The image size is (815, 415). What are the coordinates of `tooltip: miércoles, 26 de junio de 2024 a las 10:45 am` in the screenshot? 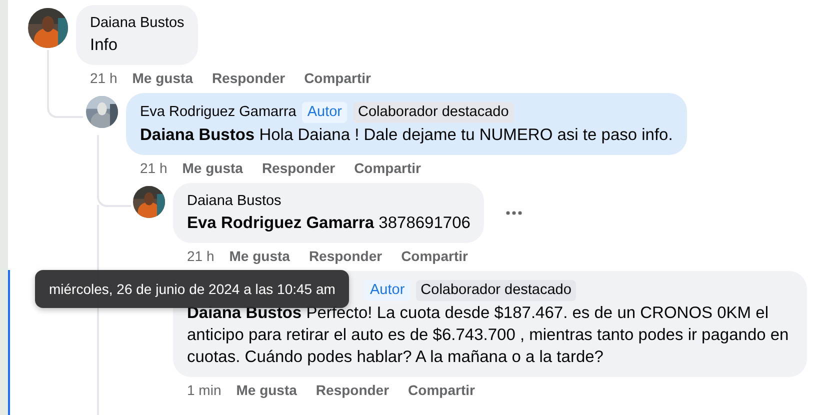 It's located at (192, 289).